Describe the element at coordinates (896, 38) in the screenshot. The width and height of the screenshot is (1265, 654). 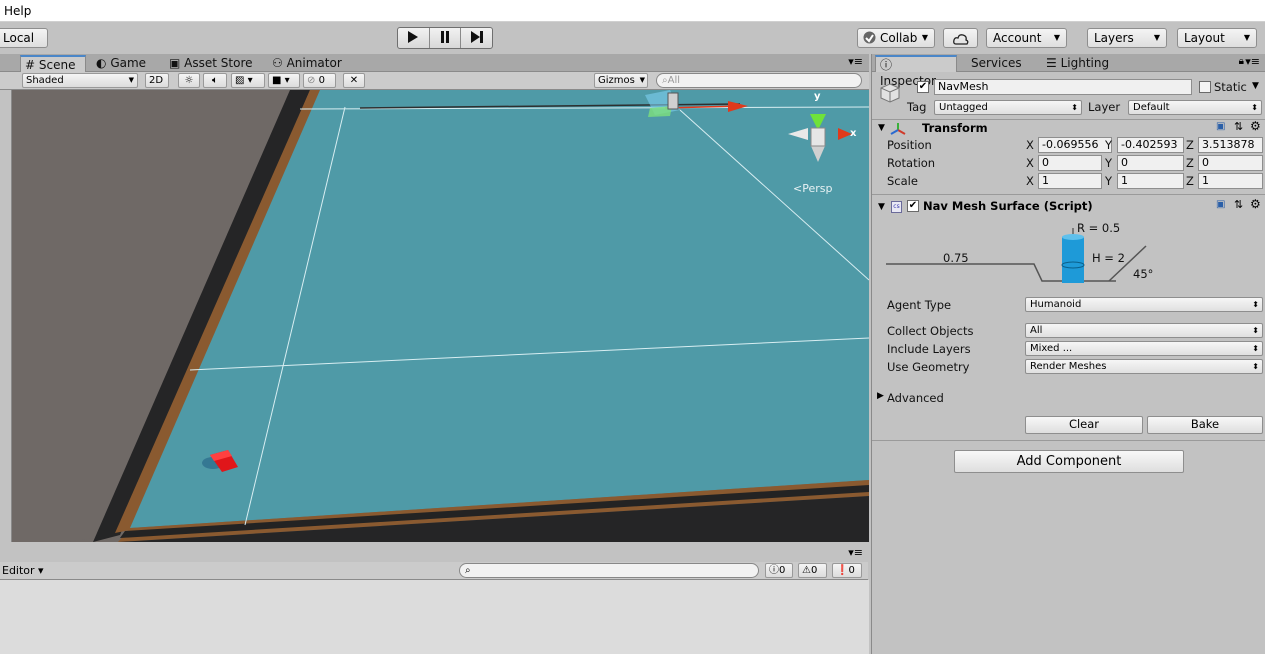
I see `collab-button: Collab ▼` at that location.